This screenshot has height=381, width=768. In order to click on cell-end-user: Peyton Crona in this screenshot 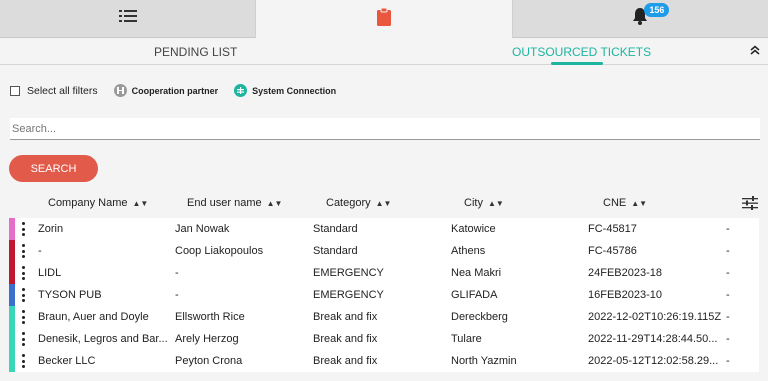, I will do `click(209, 361)`.